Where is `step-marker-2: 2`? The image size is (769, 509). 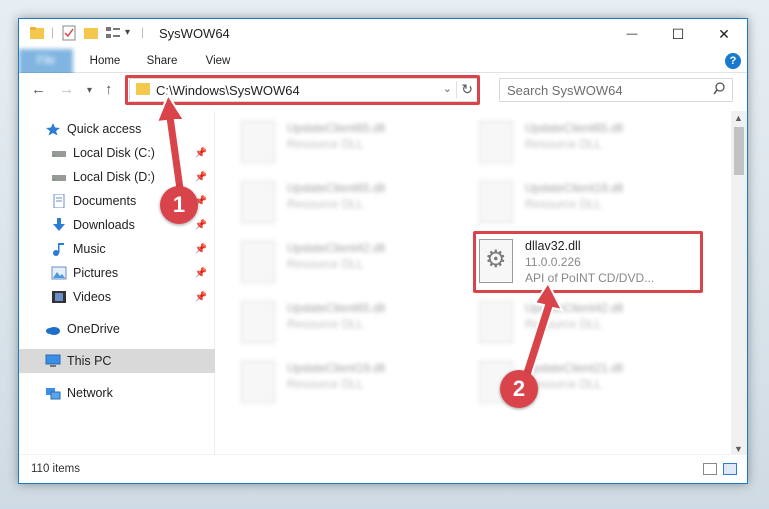 step-marker-2: 2 is located at coordinates (519, 389).